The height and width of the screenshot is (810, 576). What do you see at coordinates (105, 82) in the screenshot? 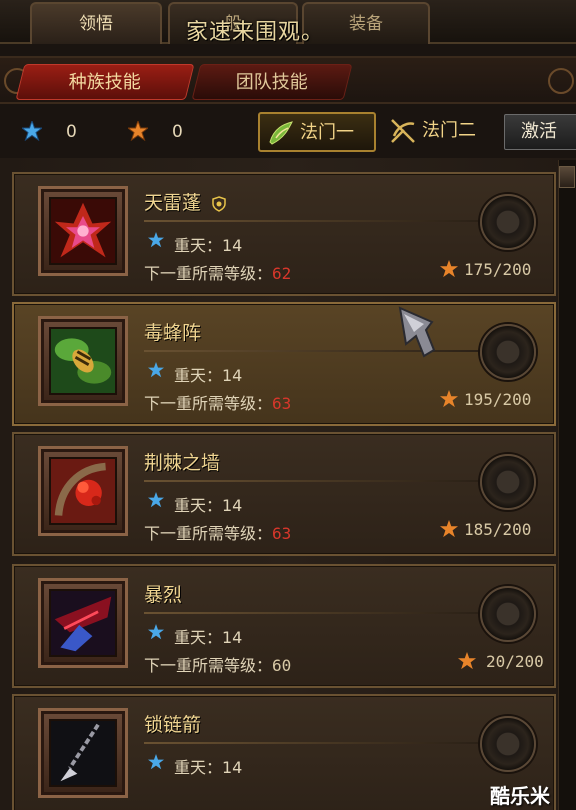
I see `tab-race-skills: 种族技能` at bounding box center [105, 82].